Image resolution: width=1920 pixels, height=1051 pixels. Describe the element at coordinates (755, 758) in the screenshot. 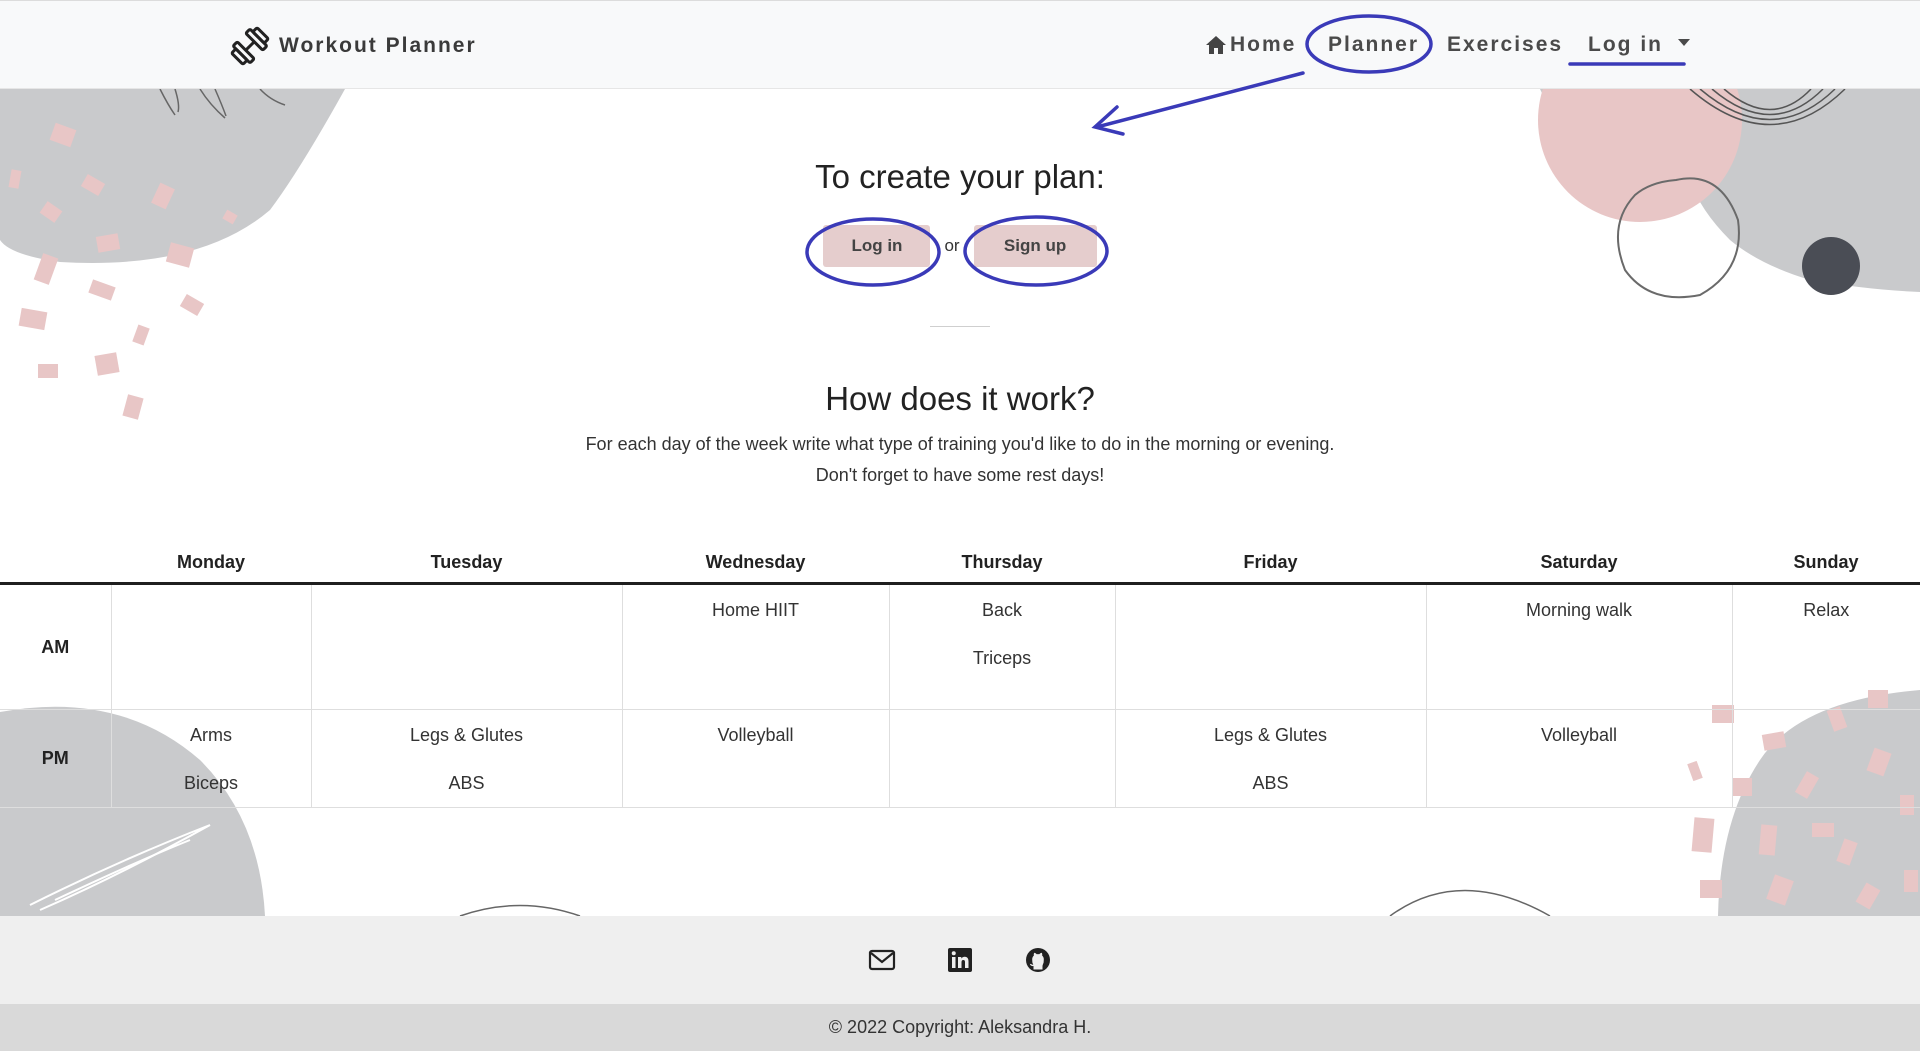

I see `plan-cell-wed-pm: Volleyball` at that location.